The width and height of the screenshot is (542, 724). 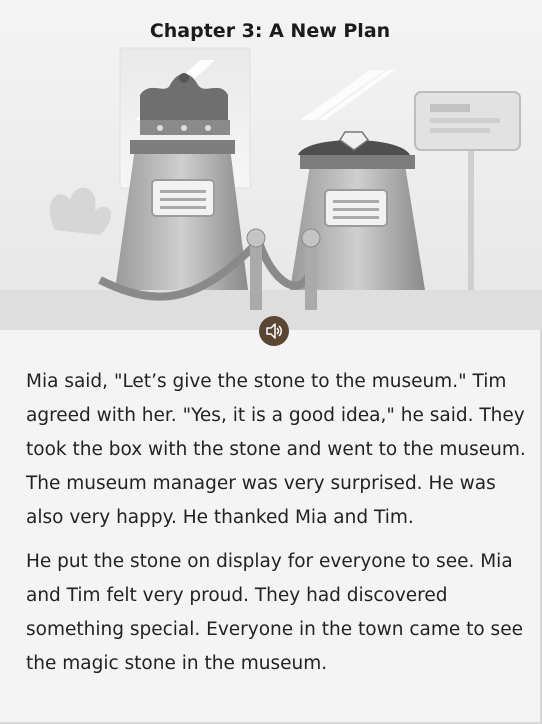 What do you see at coordinates (270, 31) in the screenshot?
I see `chapter-title: Chapter 3: A New Plan` at bounding box center [270, 31].